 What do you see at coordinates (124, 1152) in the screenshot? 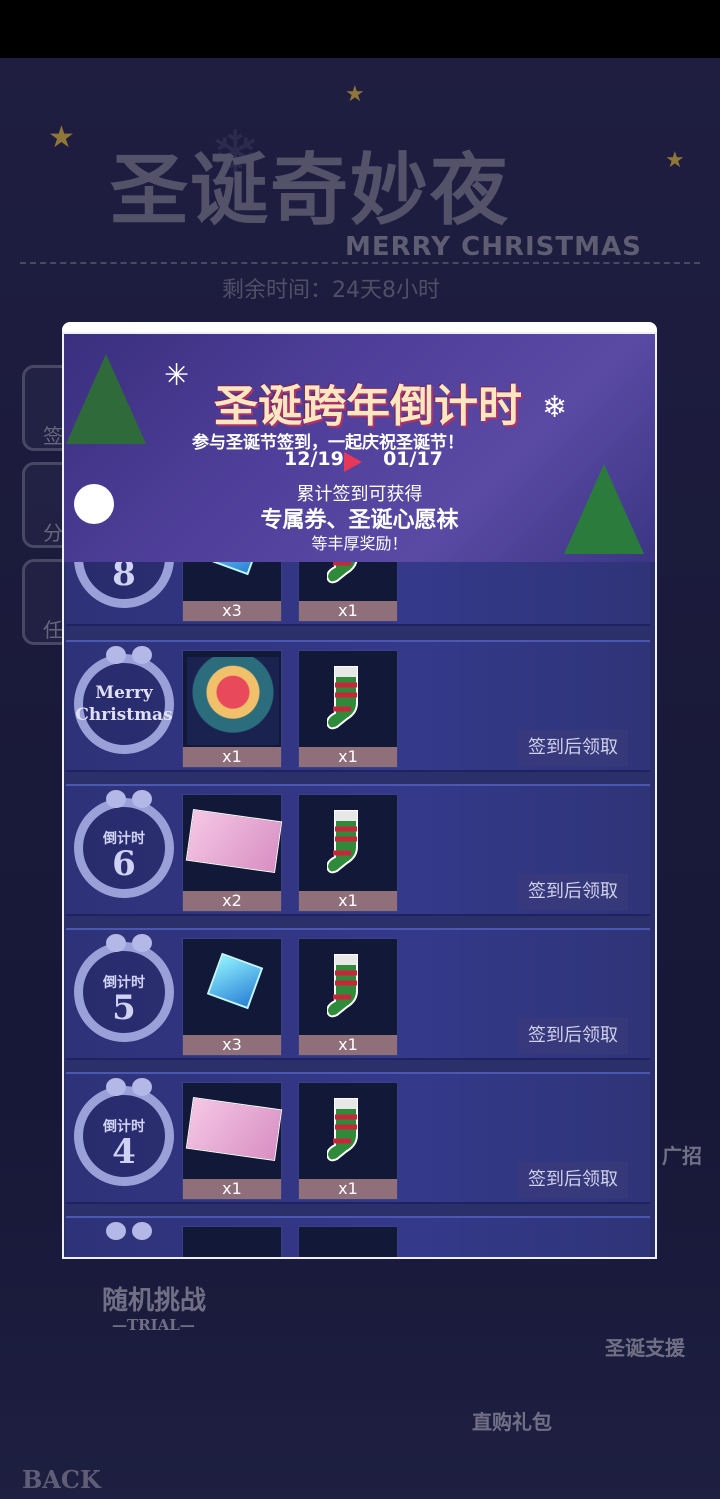
I see `countdown-number: 4` at bounding box center [124, 1152].